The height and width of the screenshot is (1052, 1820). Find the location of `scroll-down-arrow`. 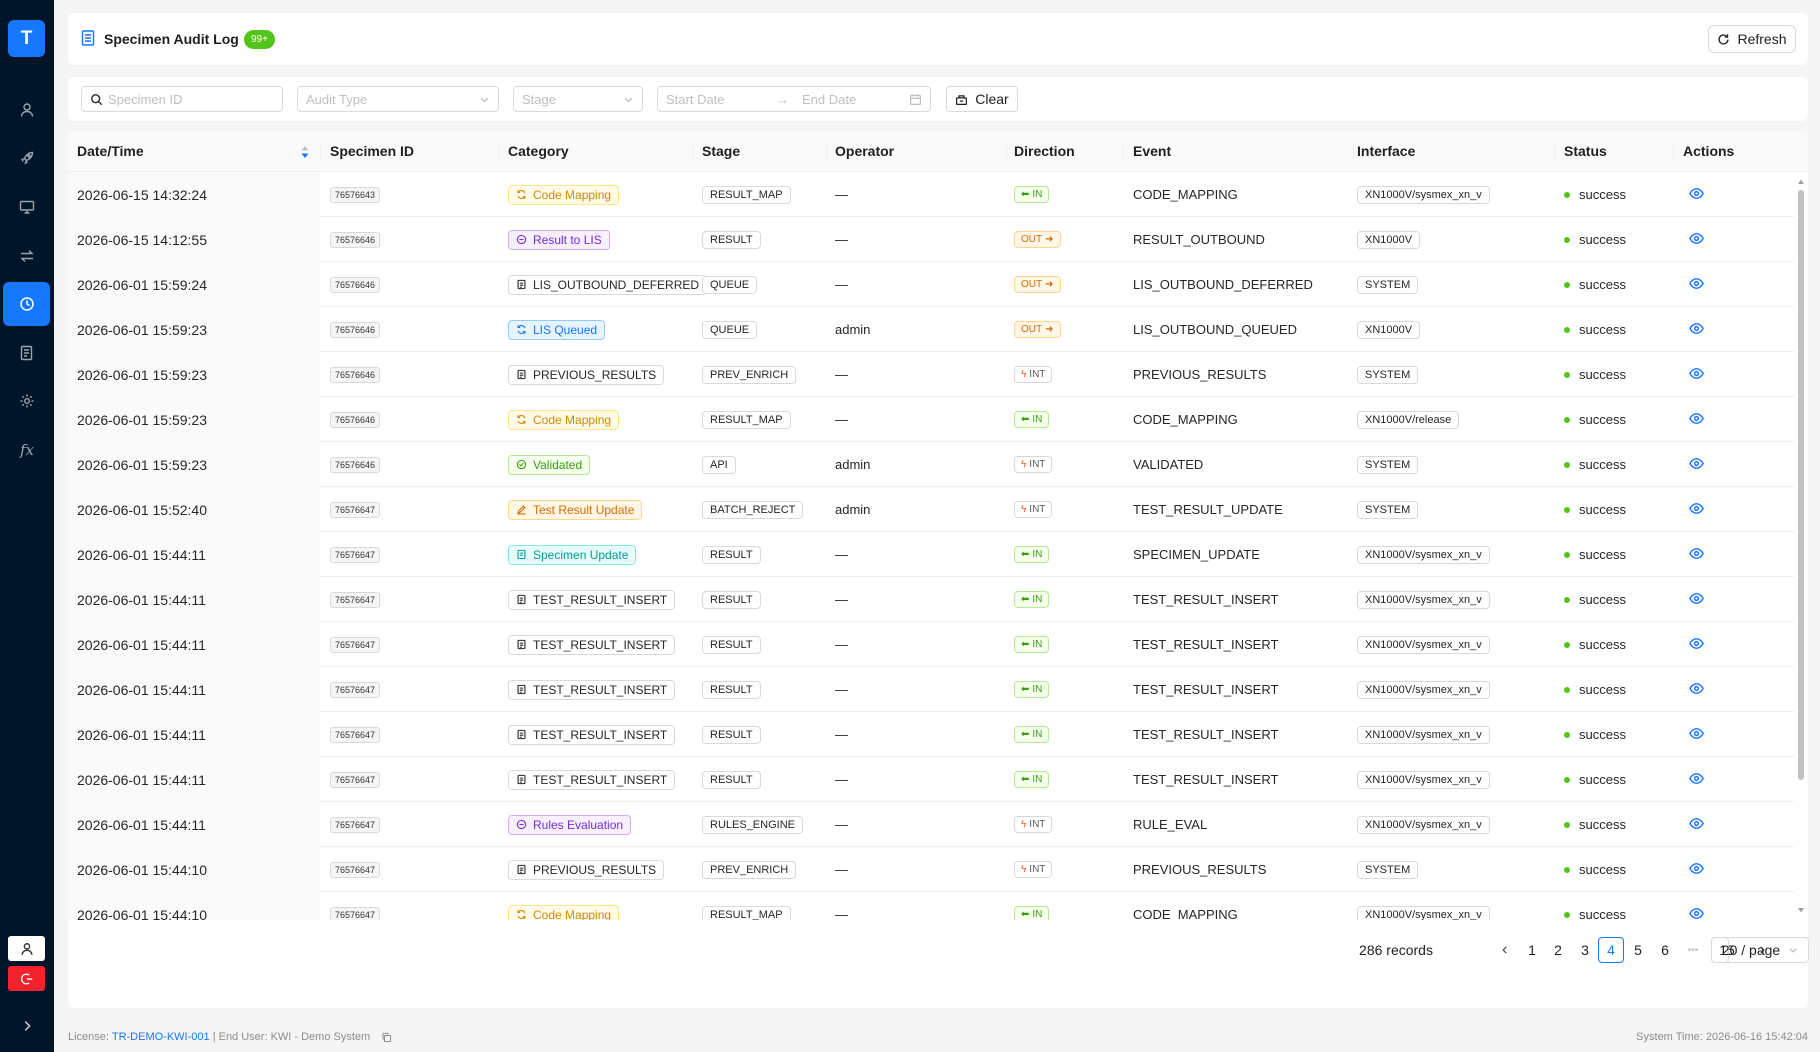

scroll-down-arrow is located at coordinates (1801, 910).